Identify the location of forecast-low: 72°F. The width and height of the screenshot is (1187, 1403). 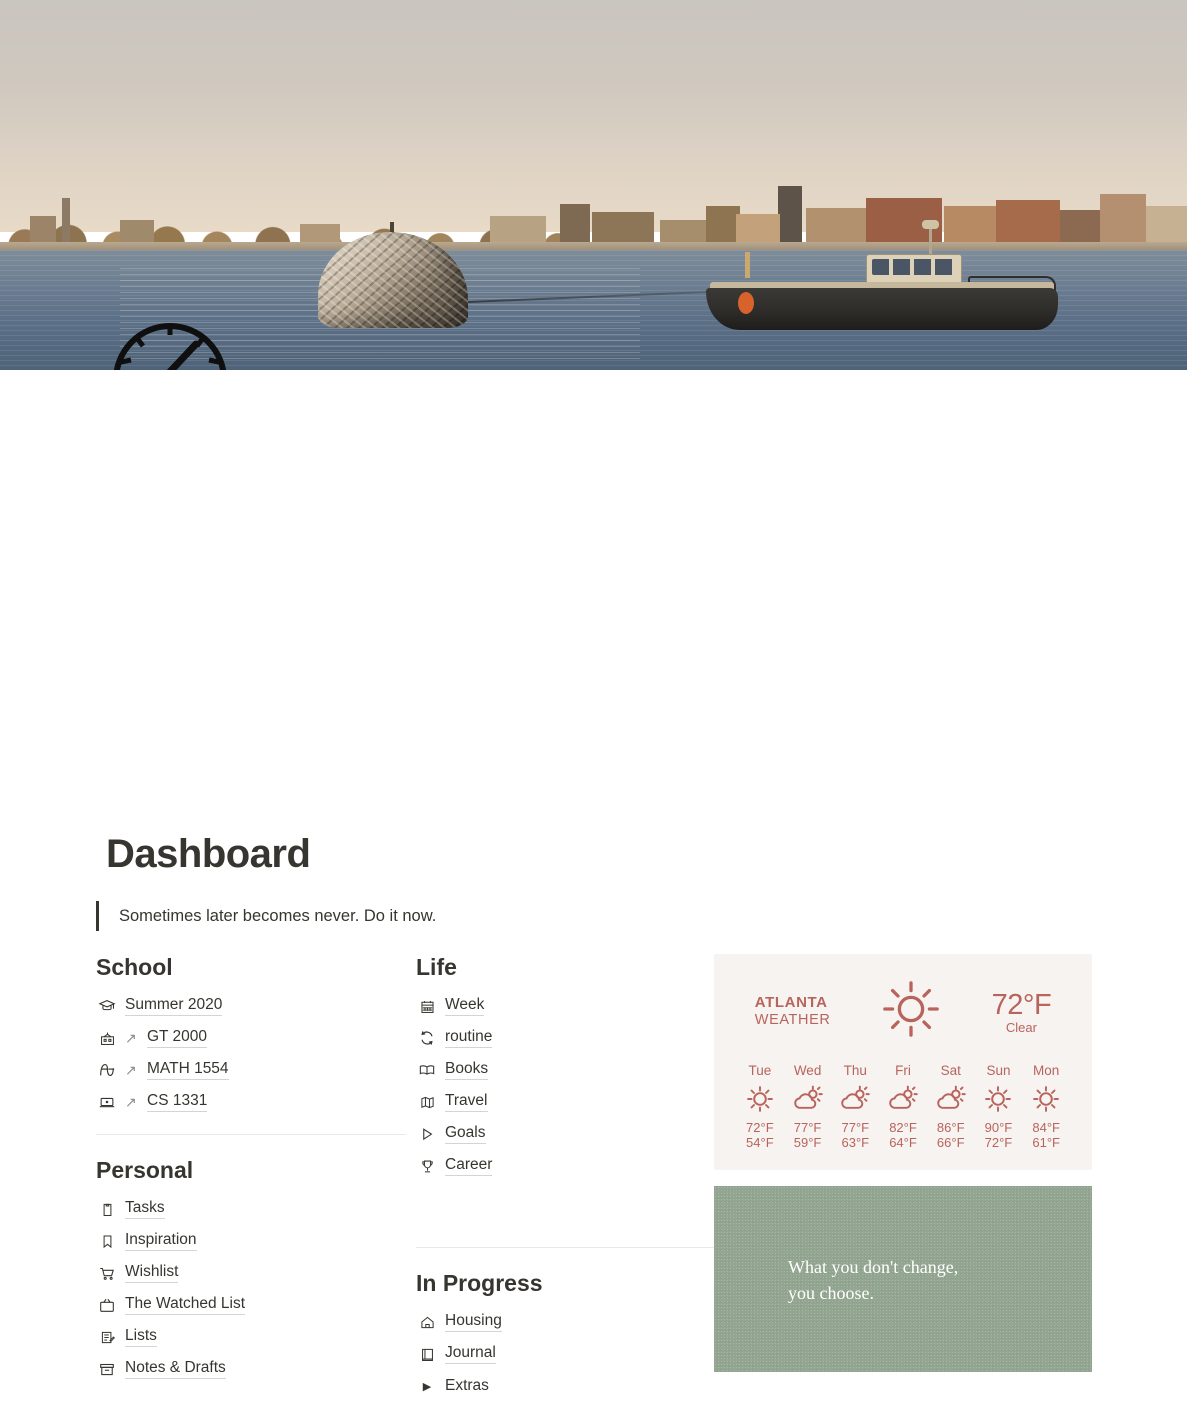
(998, 1142).